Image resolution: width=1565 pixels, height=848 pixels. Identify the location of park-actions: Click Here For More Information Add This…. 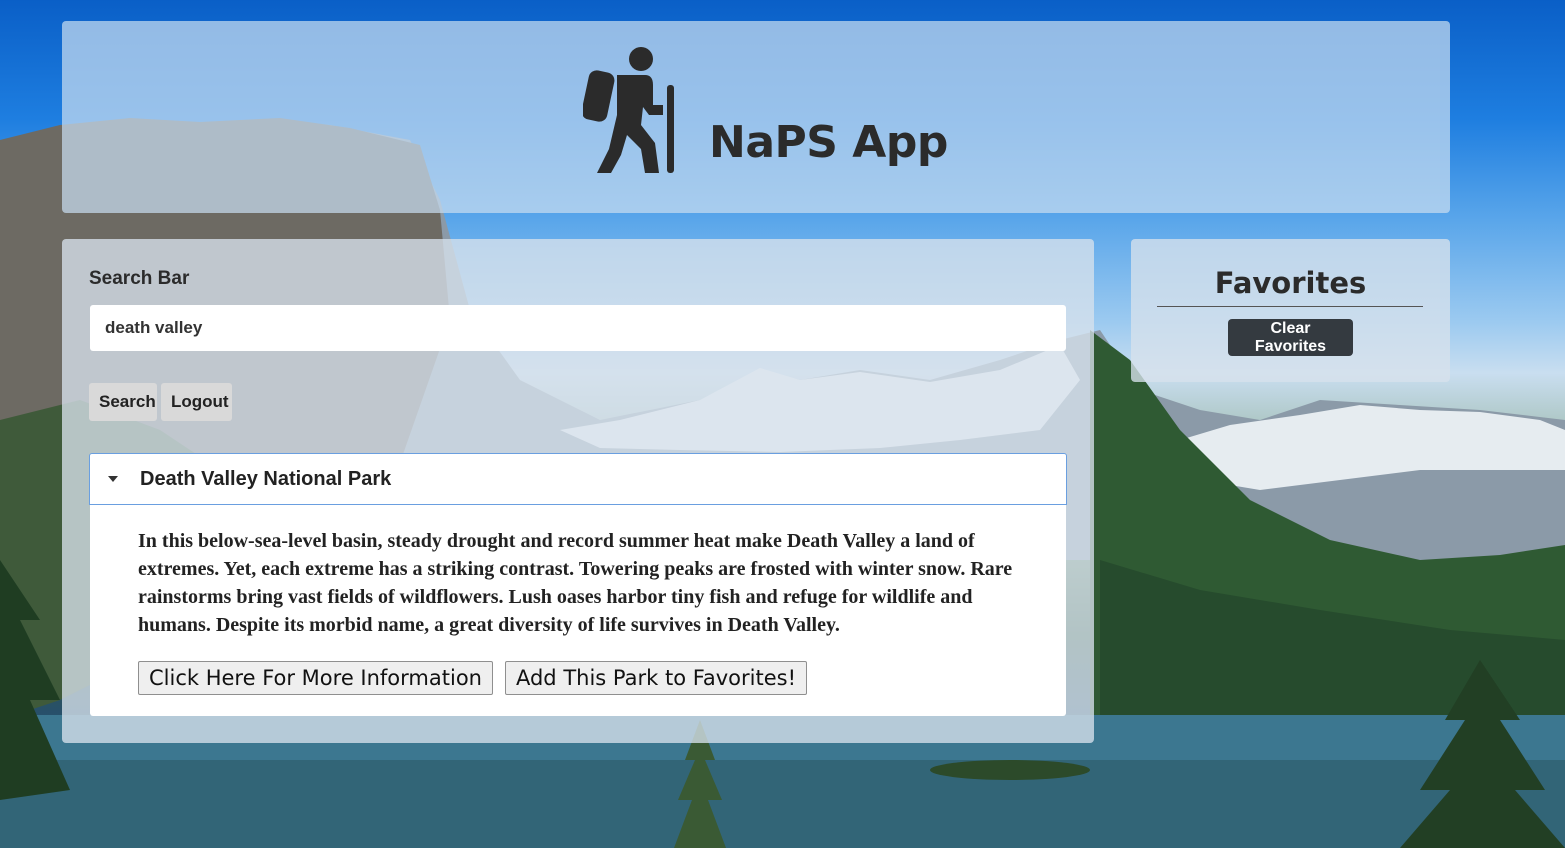
(578, 678).